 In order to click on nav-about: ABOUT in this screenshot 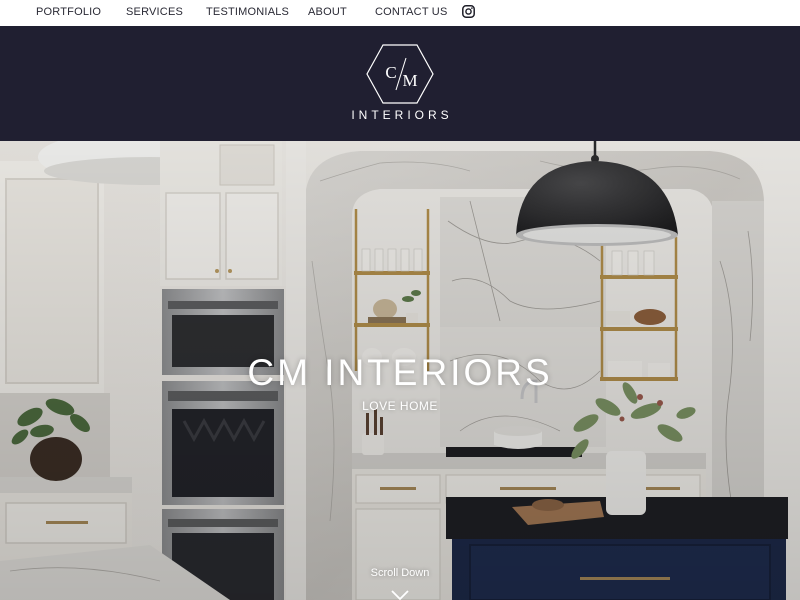, I will do `click(327, 12)`.